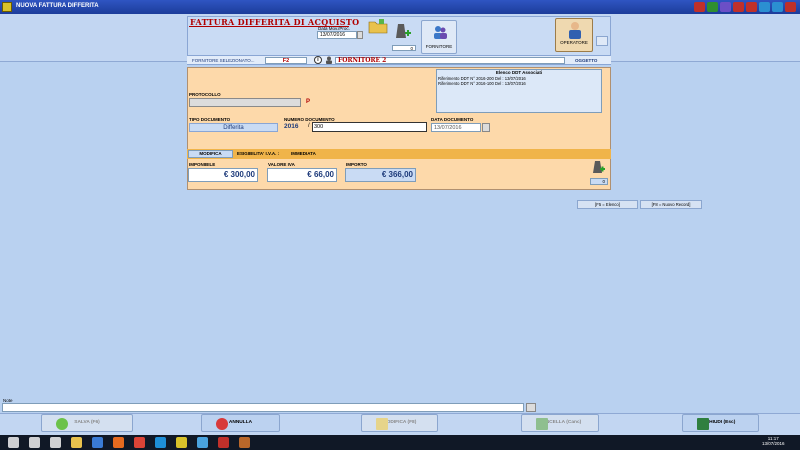  I want to click on f8-nuovo-record-button: [F8 = Nuovo Record], so click(671, 204).